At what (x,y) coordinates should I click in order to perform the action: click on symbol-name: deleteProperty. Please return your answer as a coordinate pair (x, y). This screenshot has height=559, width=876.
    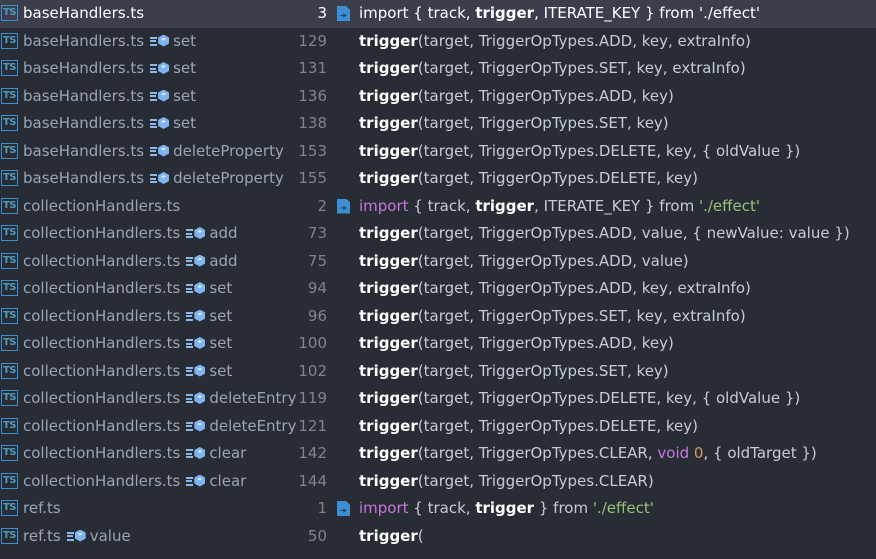
    Looking at the image, I should click on (228, 178).